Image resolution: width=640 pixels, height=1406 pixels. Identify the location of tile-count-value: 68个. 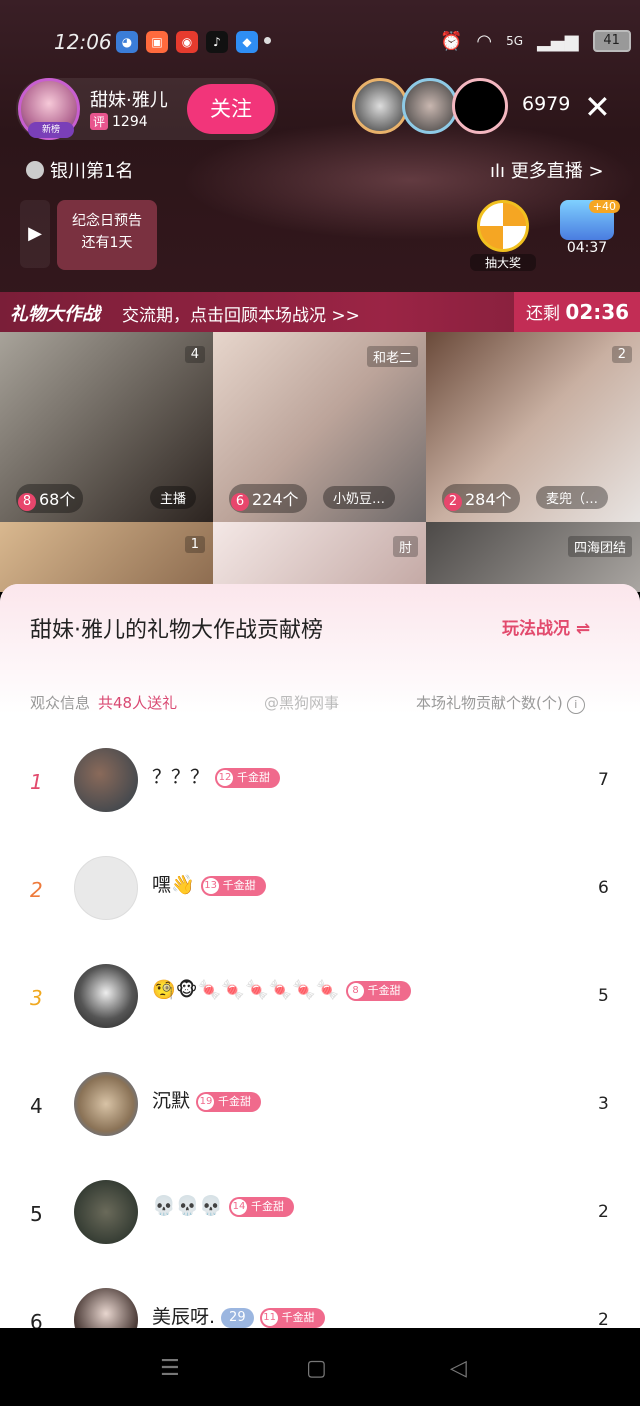
(57, 499).